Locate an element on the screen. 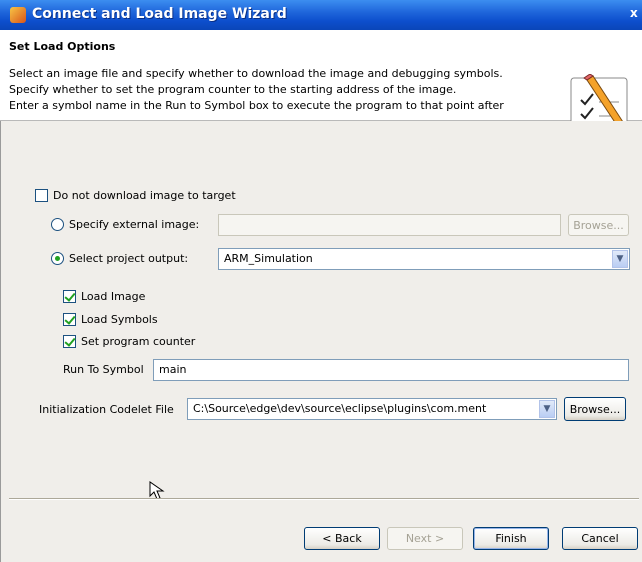 The width and height of the screenshot is (642, 562). no-download-label: Do not download image to target is located at coordinates (144, 195).